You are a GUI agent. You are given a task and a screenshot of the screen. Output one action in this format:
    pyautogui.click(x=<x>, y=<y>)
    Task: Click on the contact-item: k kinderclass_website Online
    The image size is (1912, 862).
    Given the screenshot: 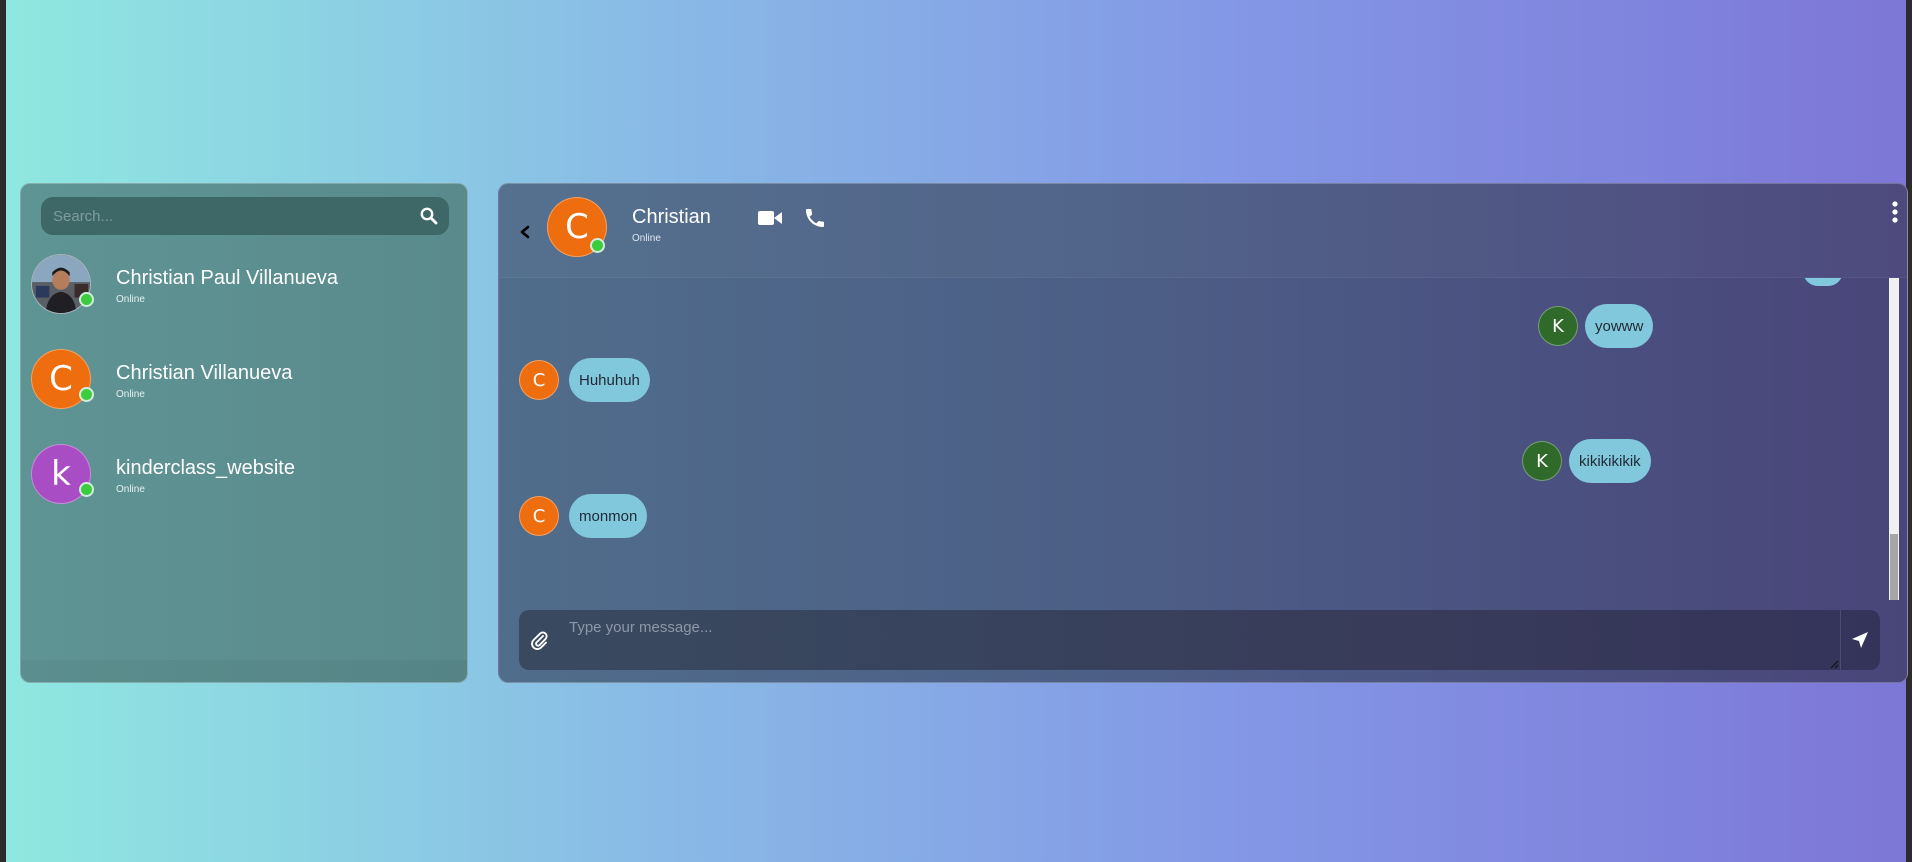 What is the action you would take?
    pyautogui.click(x=244, y=474)
    